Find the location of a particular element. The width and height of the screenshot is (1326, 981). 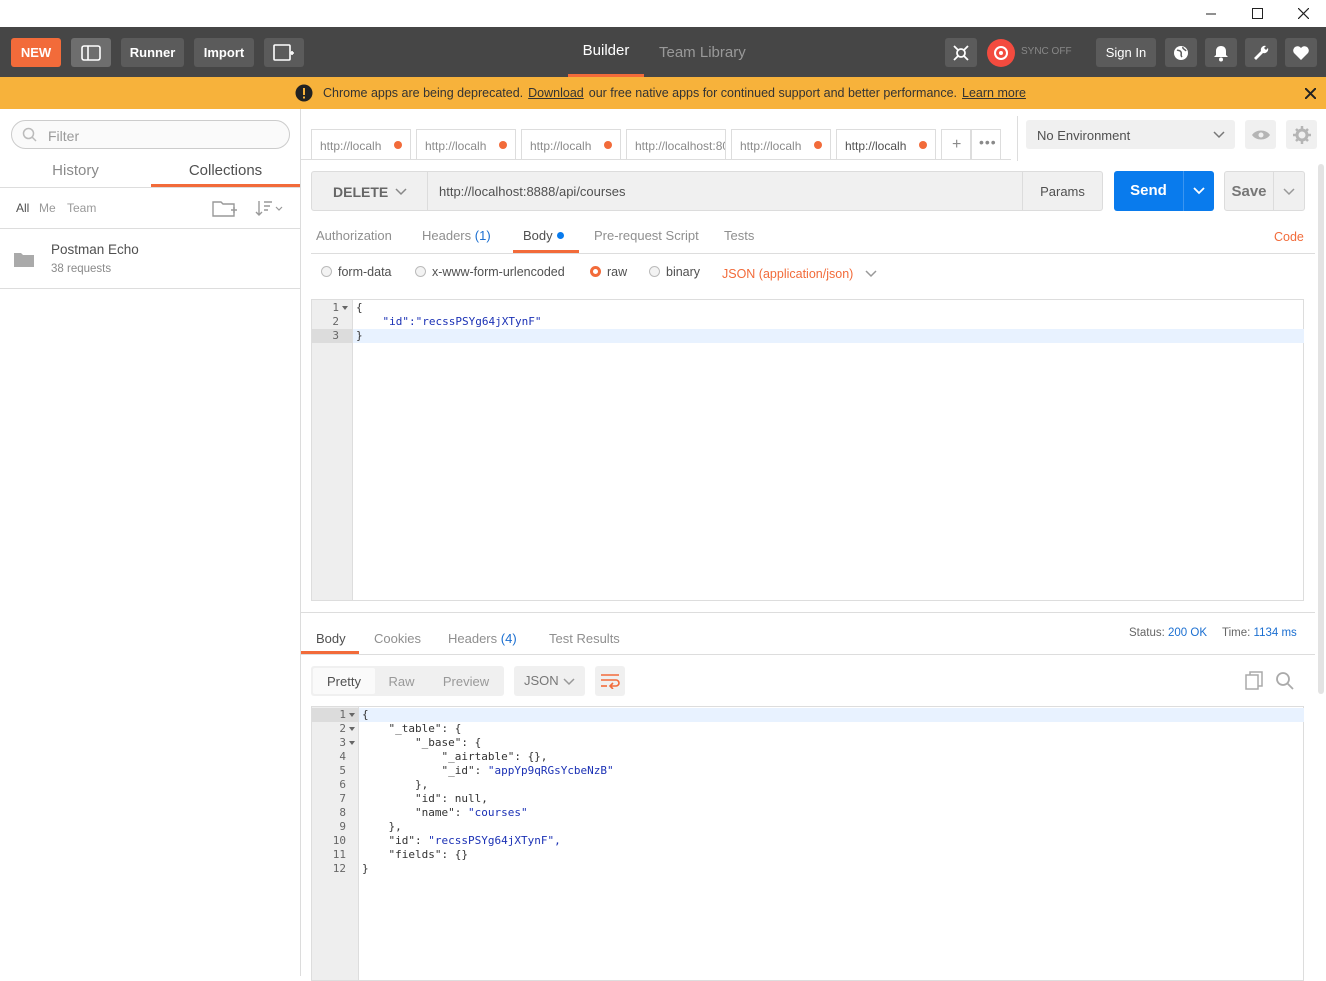

tab-team-library: Team Library is located at coordinates (702, 52).